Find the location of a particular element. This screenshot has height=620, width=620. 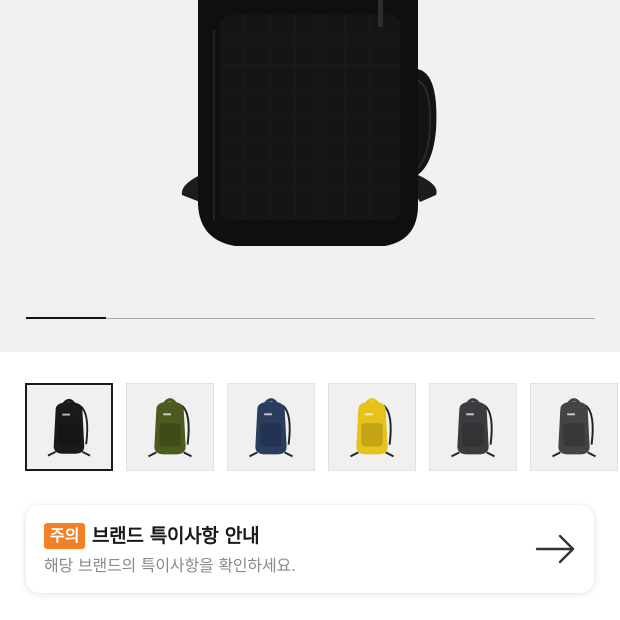

gallery-progress-bar is located at coordinates (310, 318).